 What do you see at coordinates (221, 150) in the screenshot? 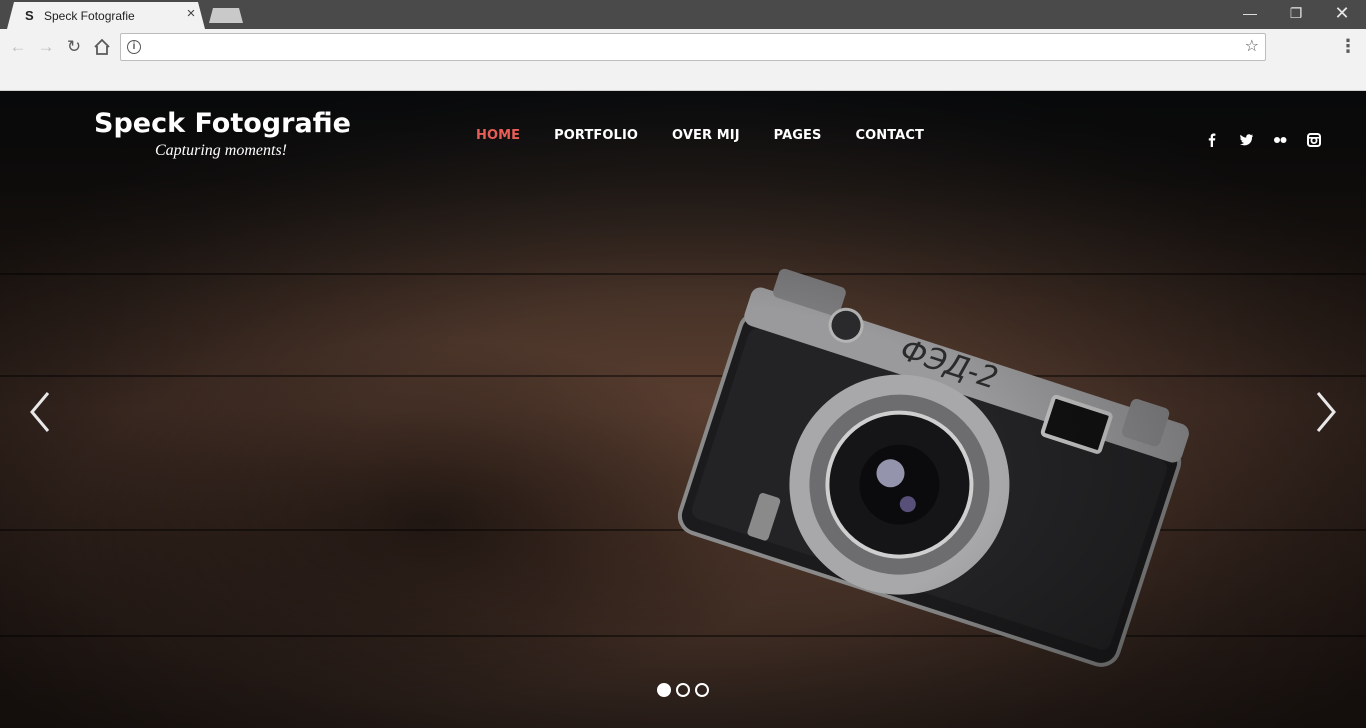
I see `site-tagline: Capturing moments!` at bounding box center [221, 150].